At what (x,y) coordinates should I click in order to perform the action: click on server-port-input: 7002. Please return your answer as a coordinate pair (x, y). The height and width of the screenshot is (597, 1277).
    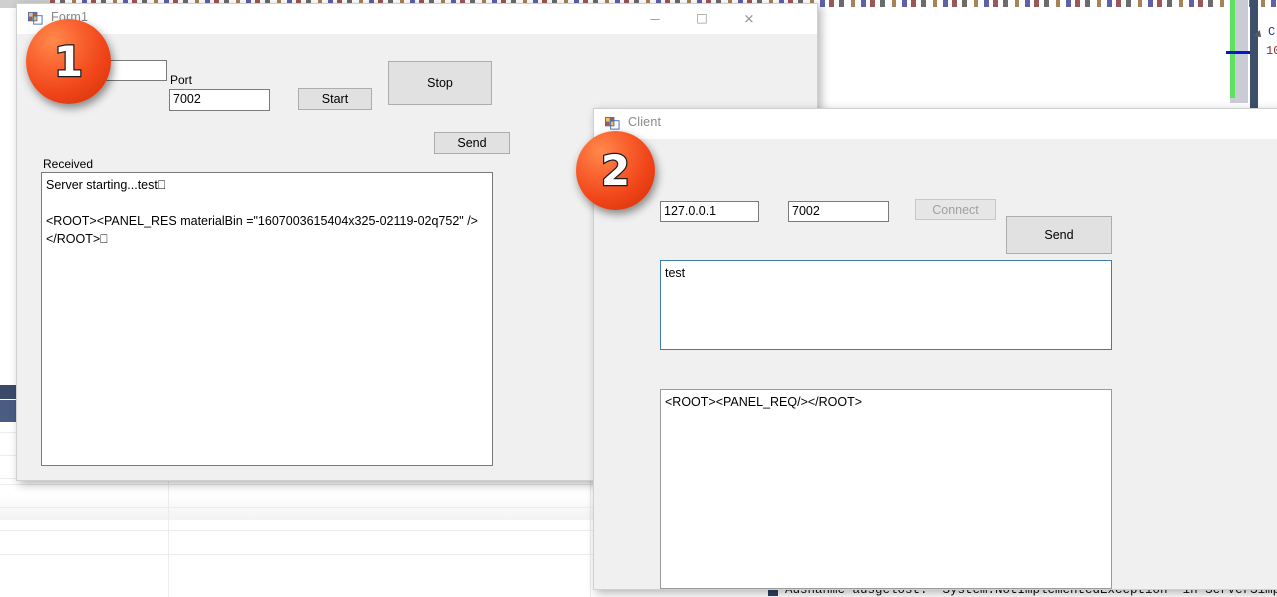
    Looking at the image, I should click on (219, 100).